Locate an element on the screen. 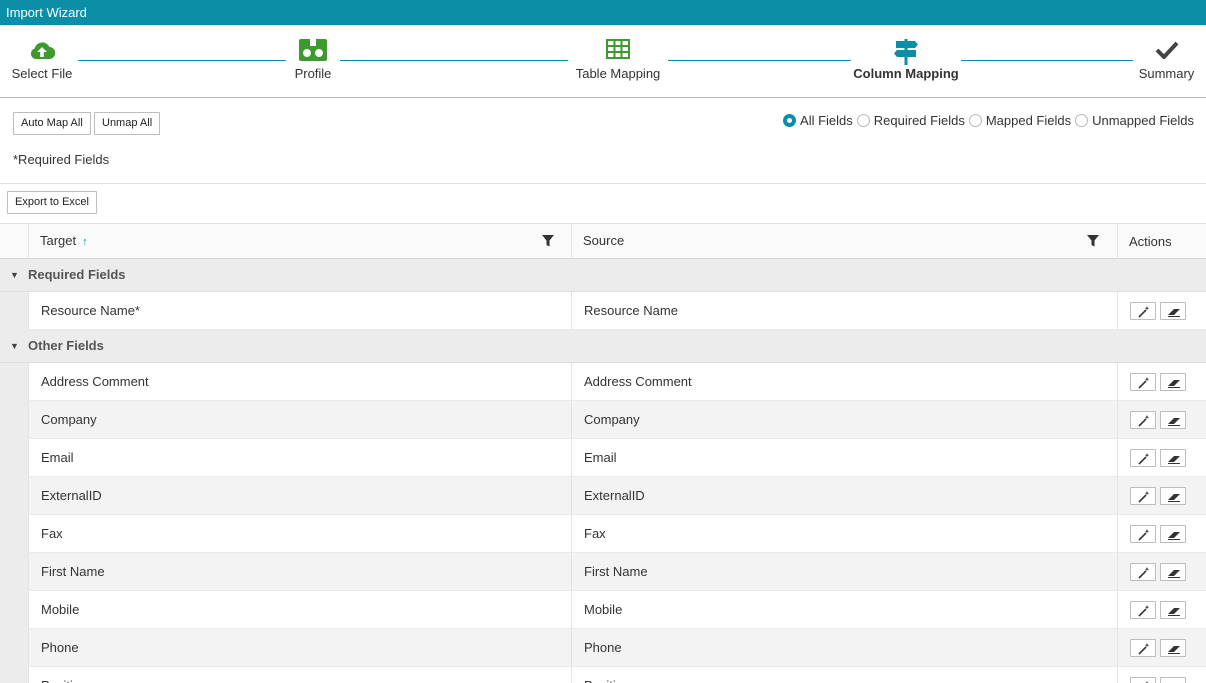 This screenshot has height=683, width=1206. filter-required-fields: Required Fields is located at coordinates (910, 120).